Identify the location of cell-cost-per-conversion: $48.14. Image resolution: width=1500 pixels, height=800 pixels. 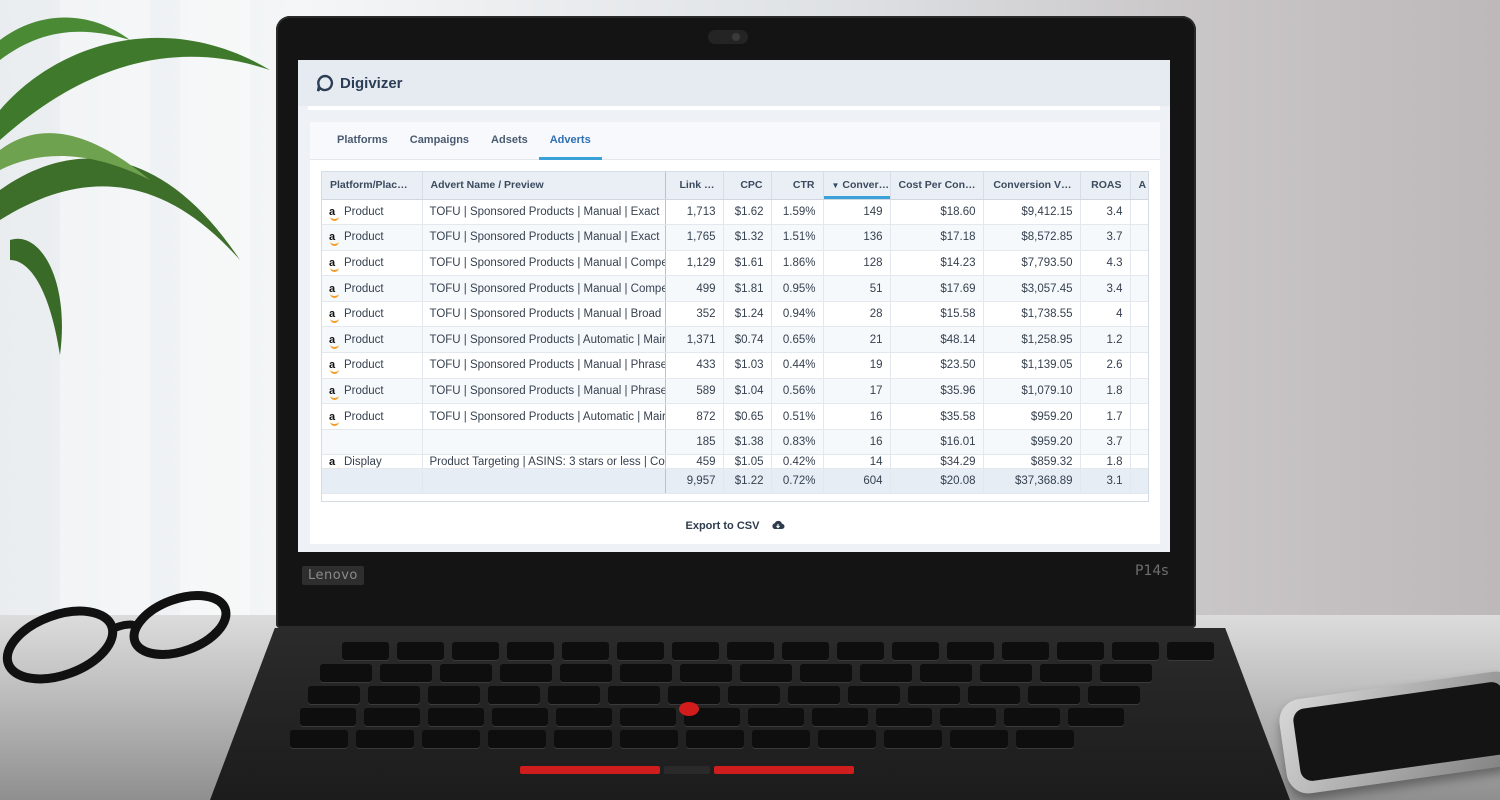
(937, 340).